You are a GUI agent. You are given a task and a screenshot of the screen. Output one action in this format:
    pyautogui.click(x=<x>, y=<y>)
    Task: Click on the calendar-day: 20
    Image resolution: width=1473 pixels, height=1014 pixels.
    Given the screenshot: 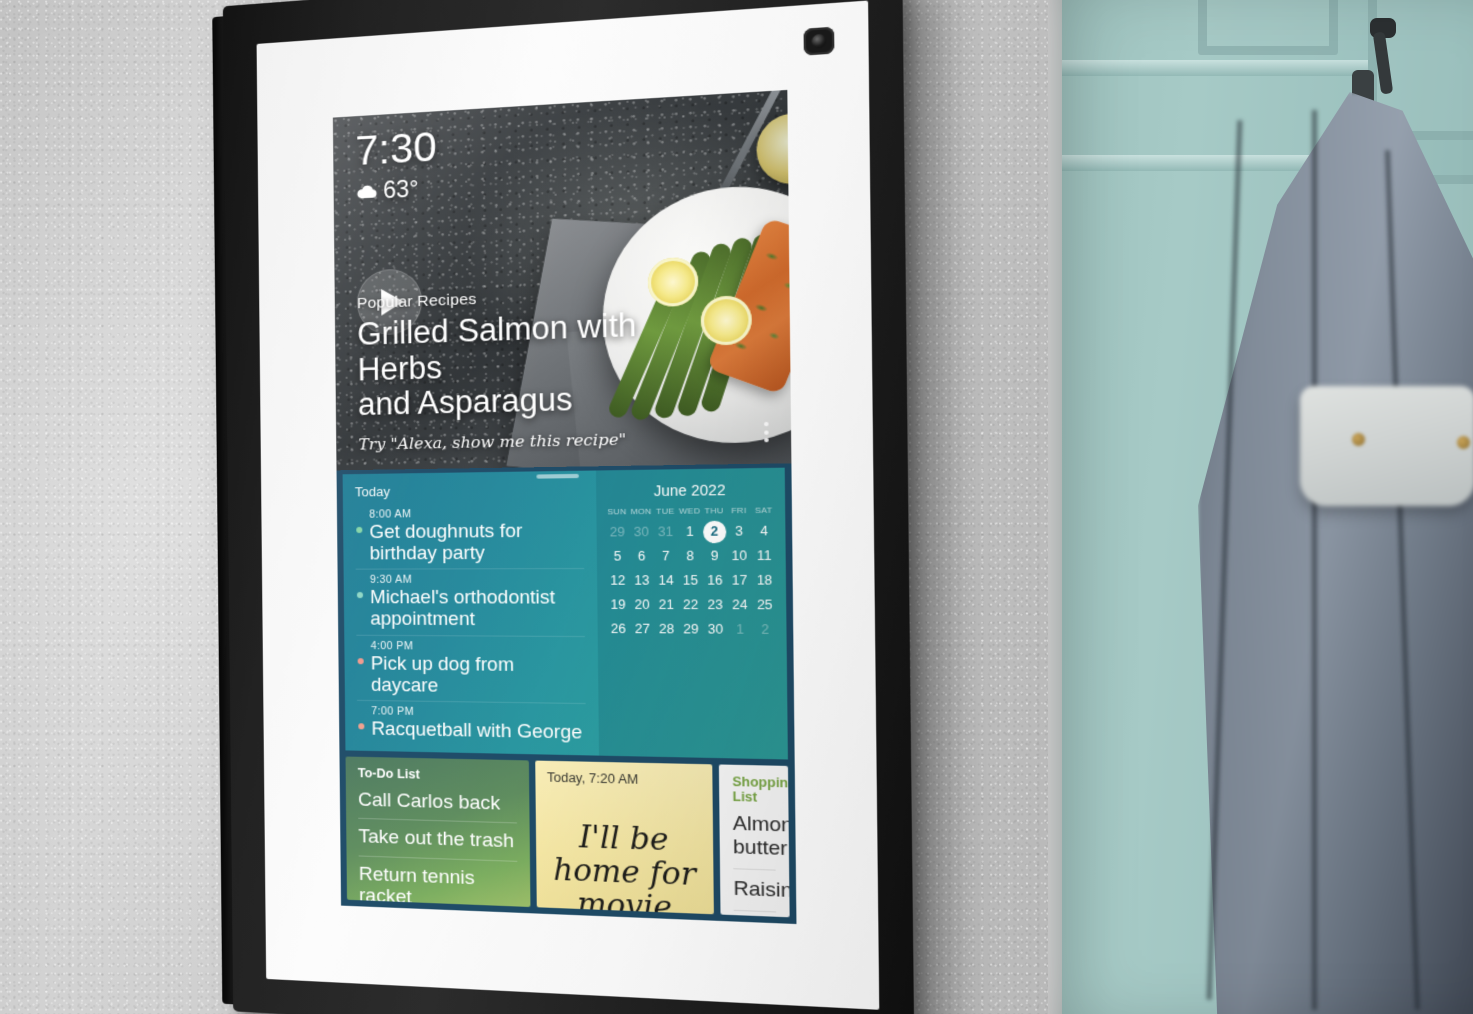 What is the action you would take?
    pyautogui.click(x=642, y=605)
    